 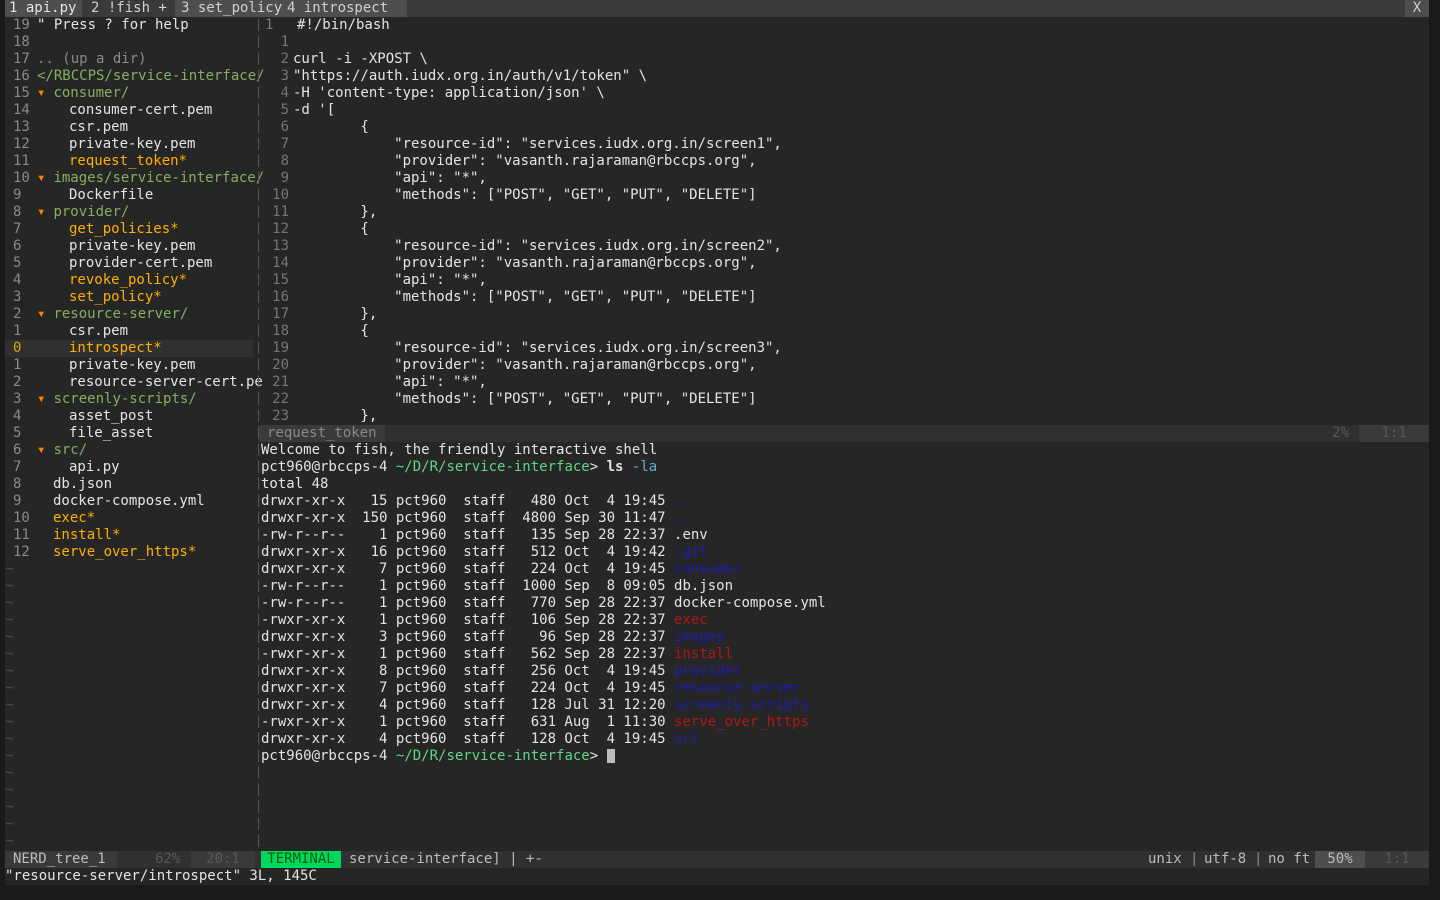 I want to click on tab-introspect: 4 introspect, so click(x=346, y=8).